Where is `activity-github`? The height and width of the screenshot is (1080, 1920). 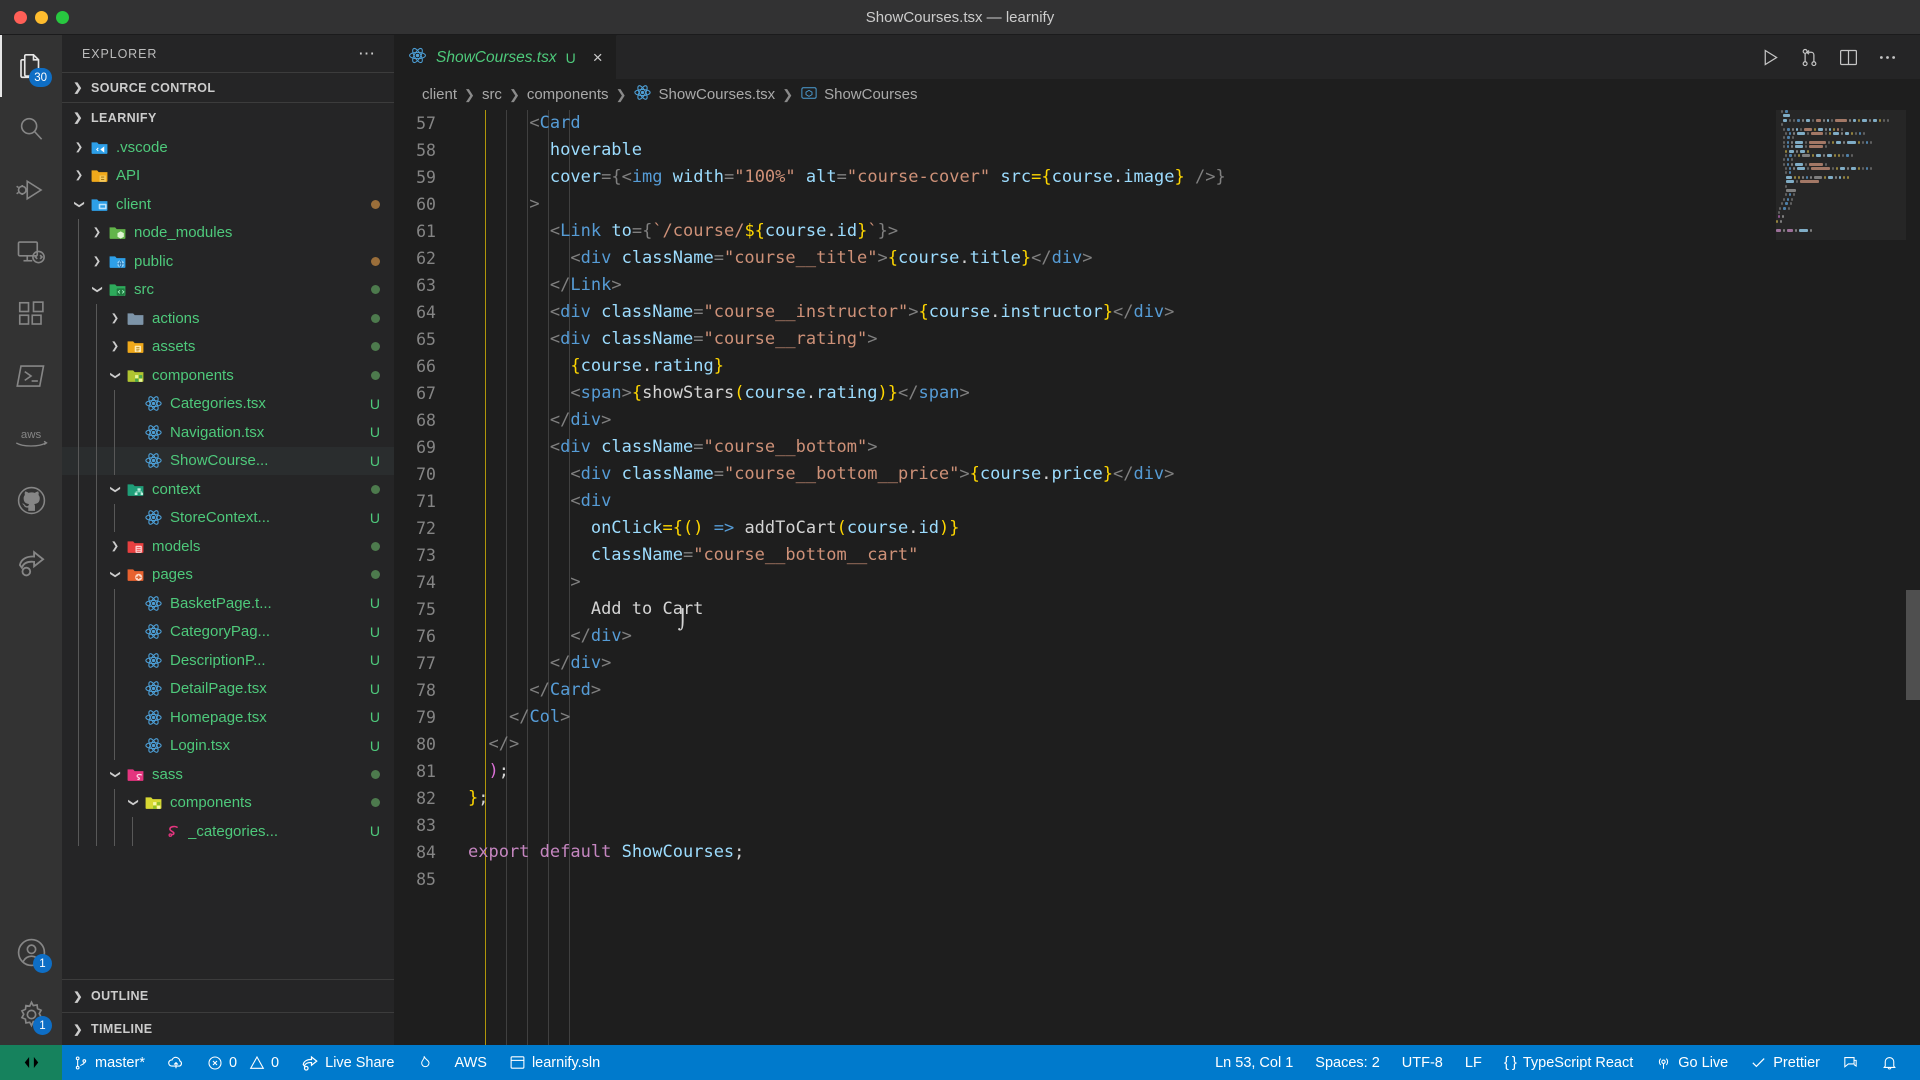
activity-github is located at coordinates (31, 500).